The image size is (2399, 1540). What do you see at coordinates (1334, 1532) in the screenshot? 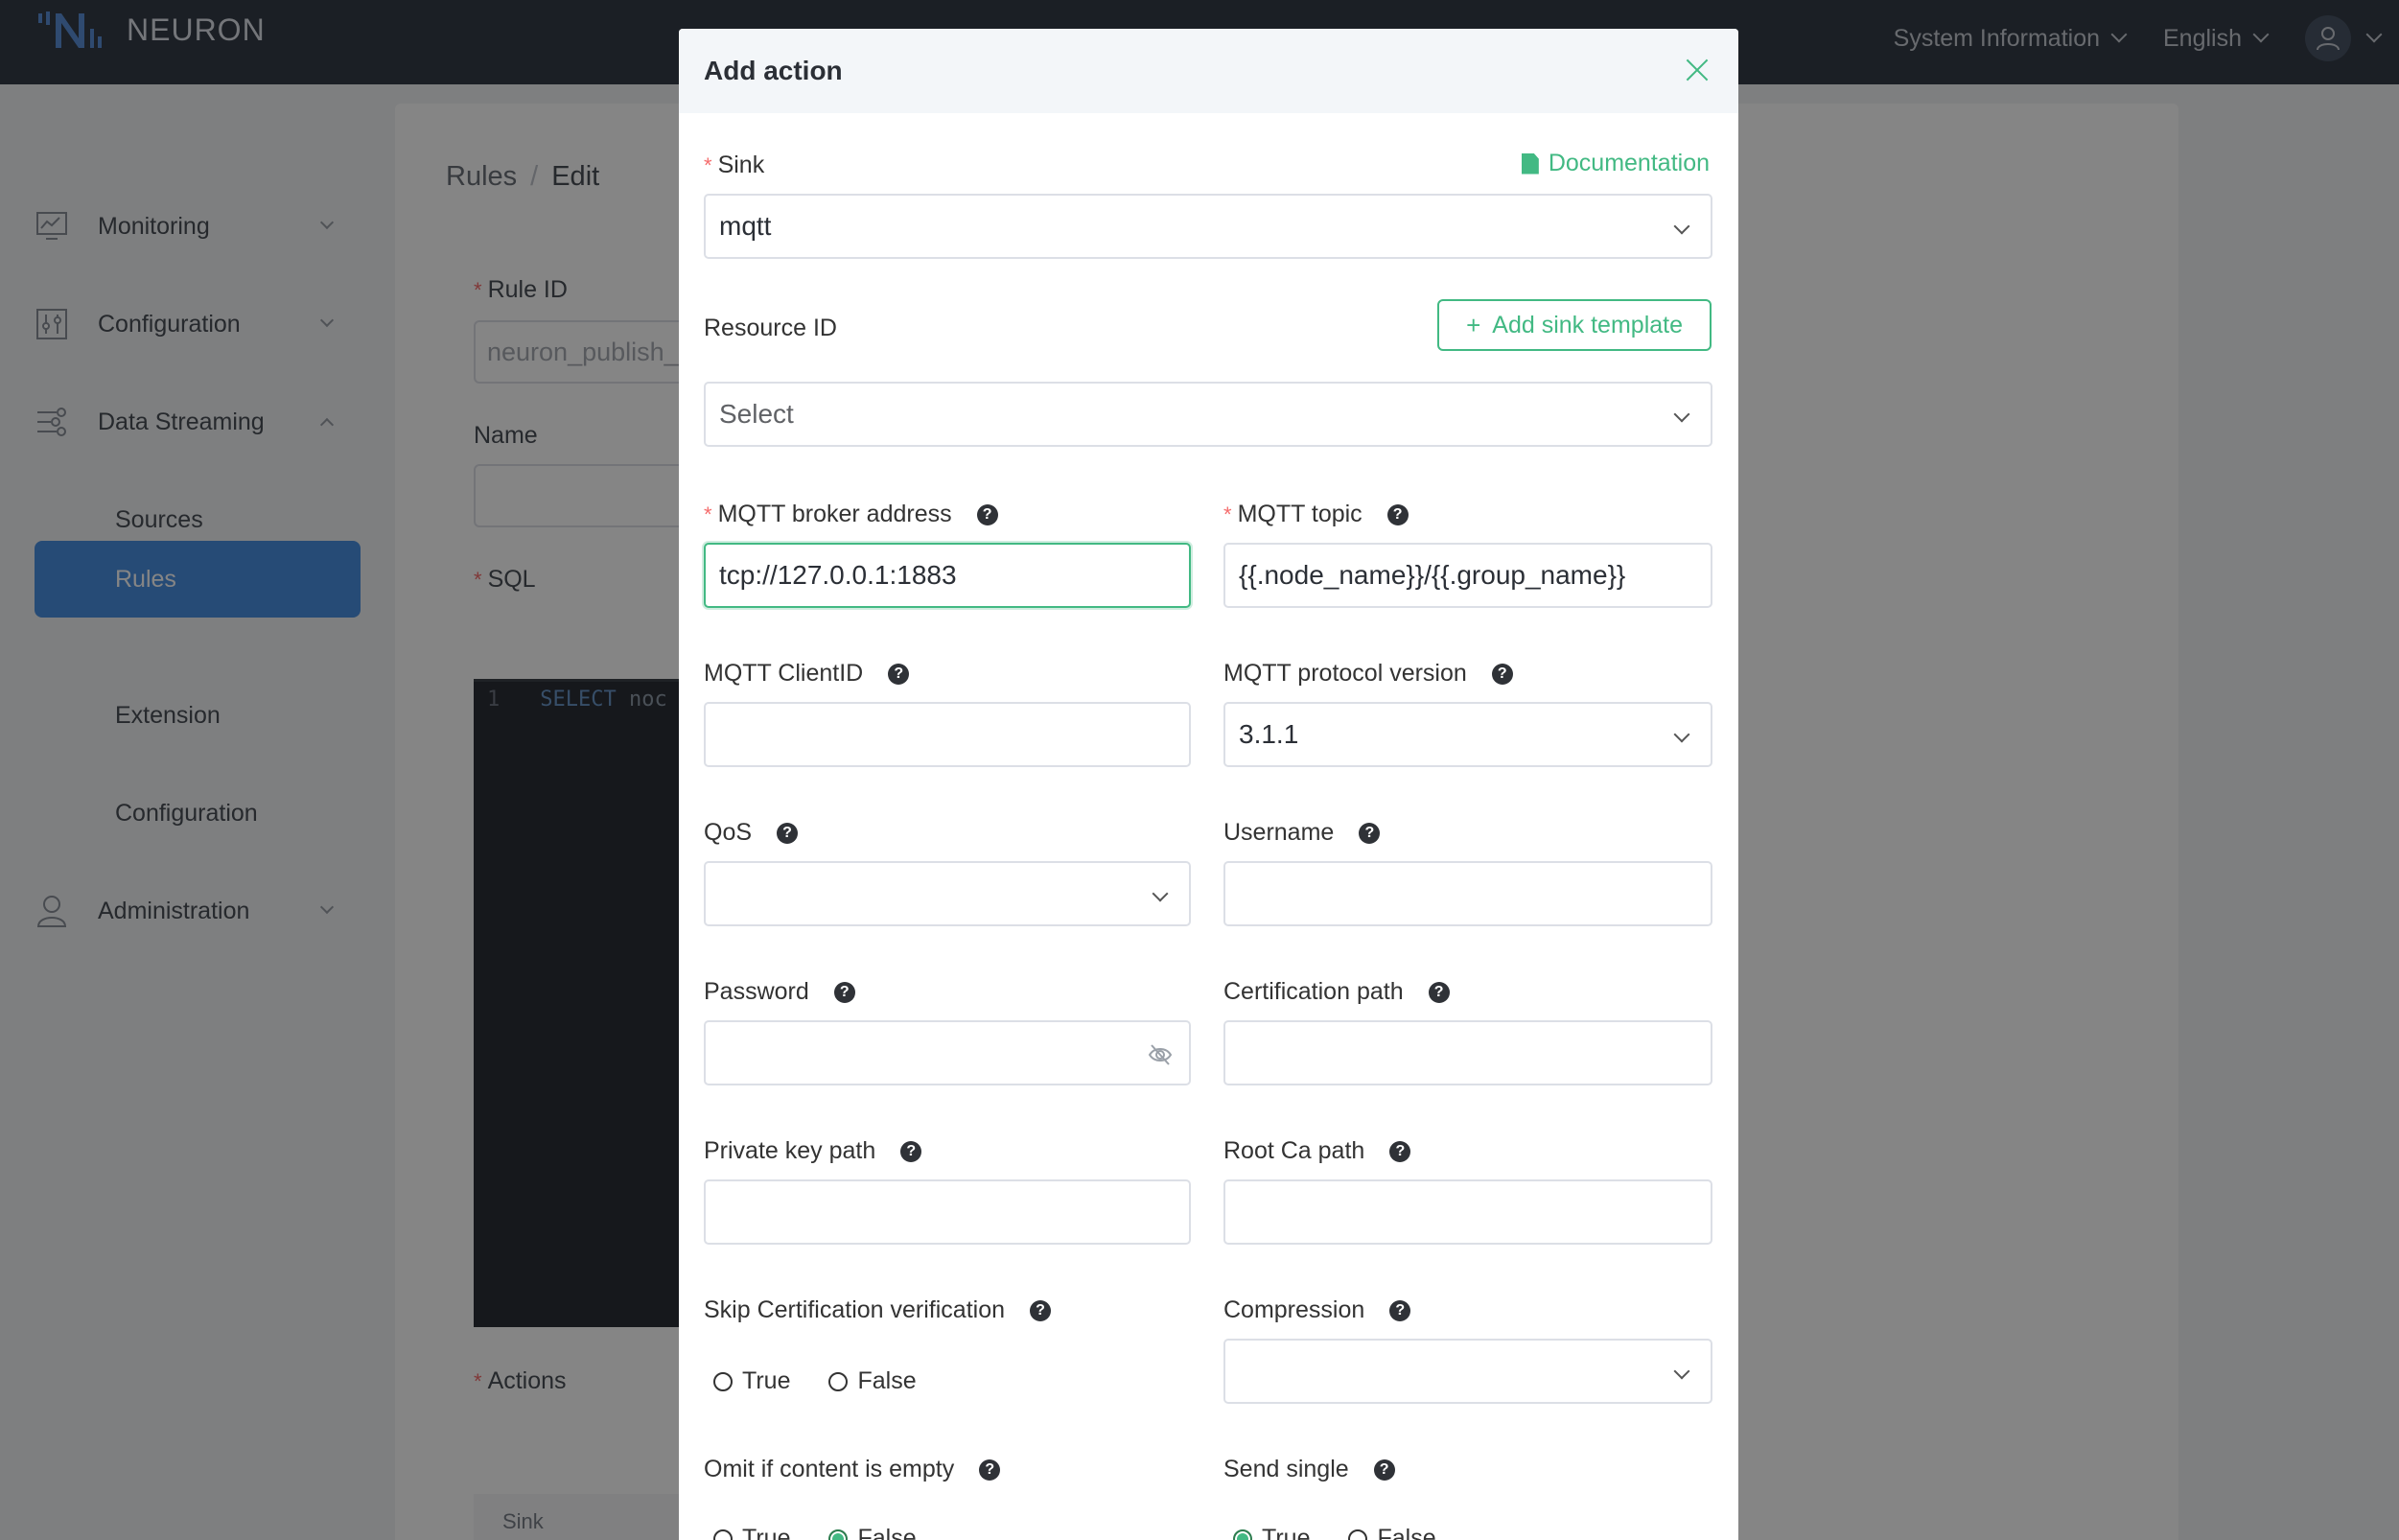
I see `send-single-radio-group: True False` at bounding box center [1334, 1532].